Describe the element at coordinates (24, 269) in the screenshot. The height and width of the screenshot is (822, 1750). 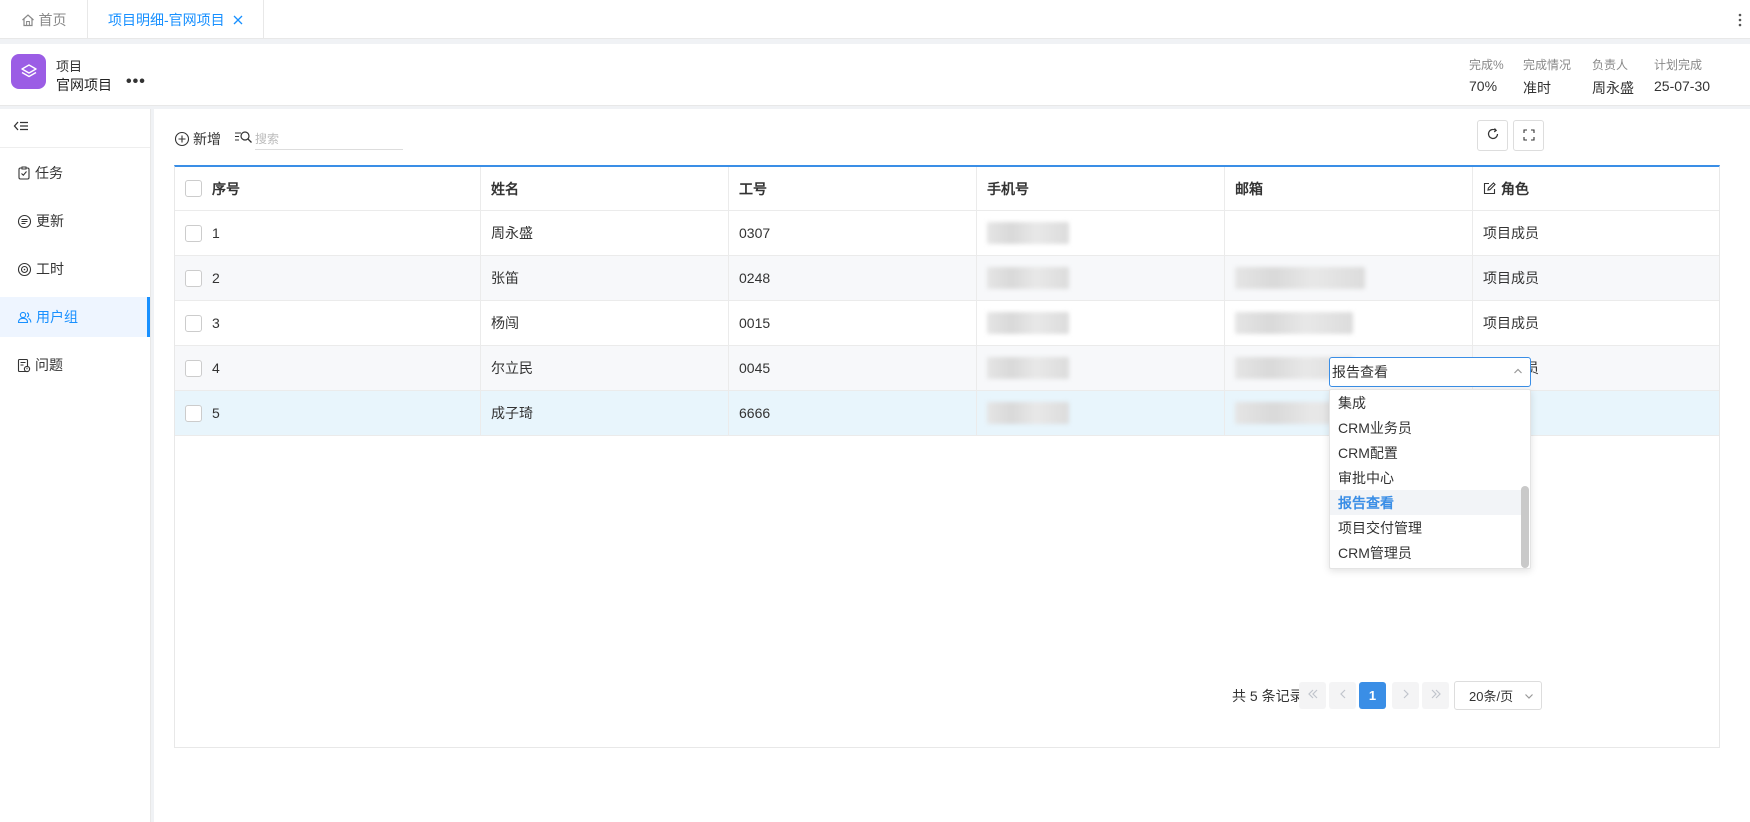
I see `timer-icon` at that location.